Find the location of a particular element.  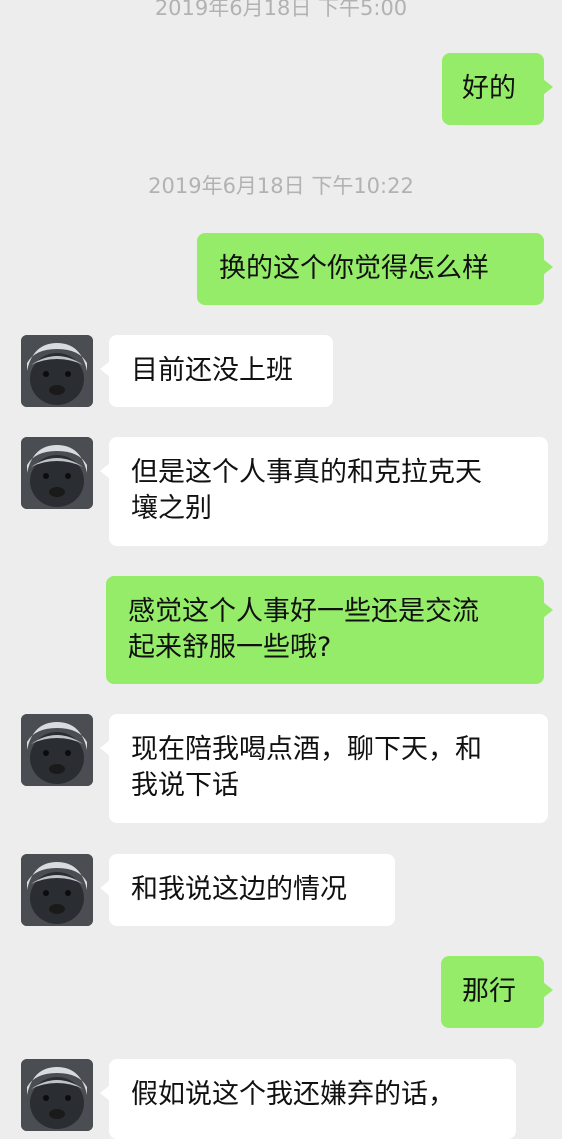

message-text-line: 现在陪我喝点酒，聊下天，和 is located at coordinates (306, 749).